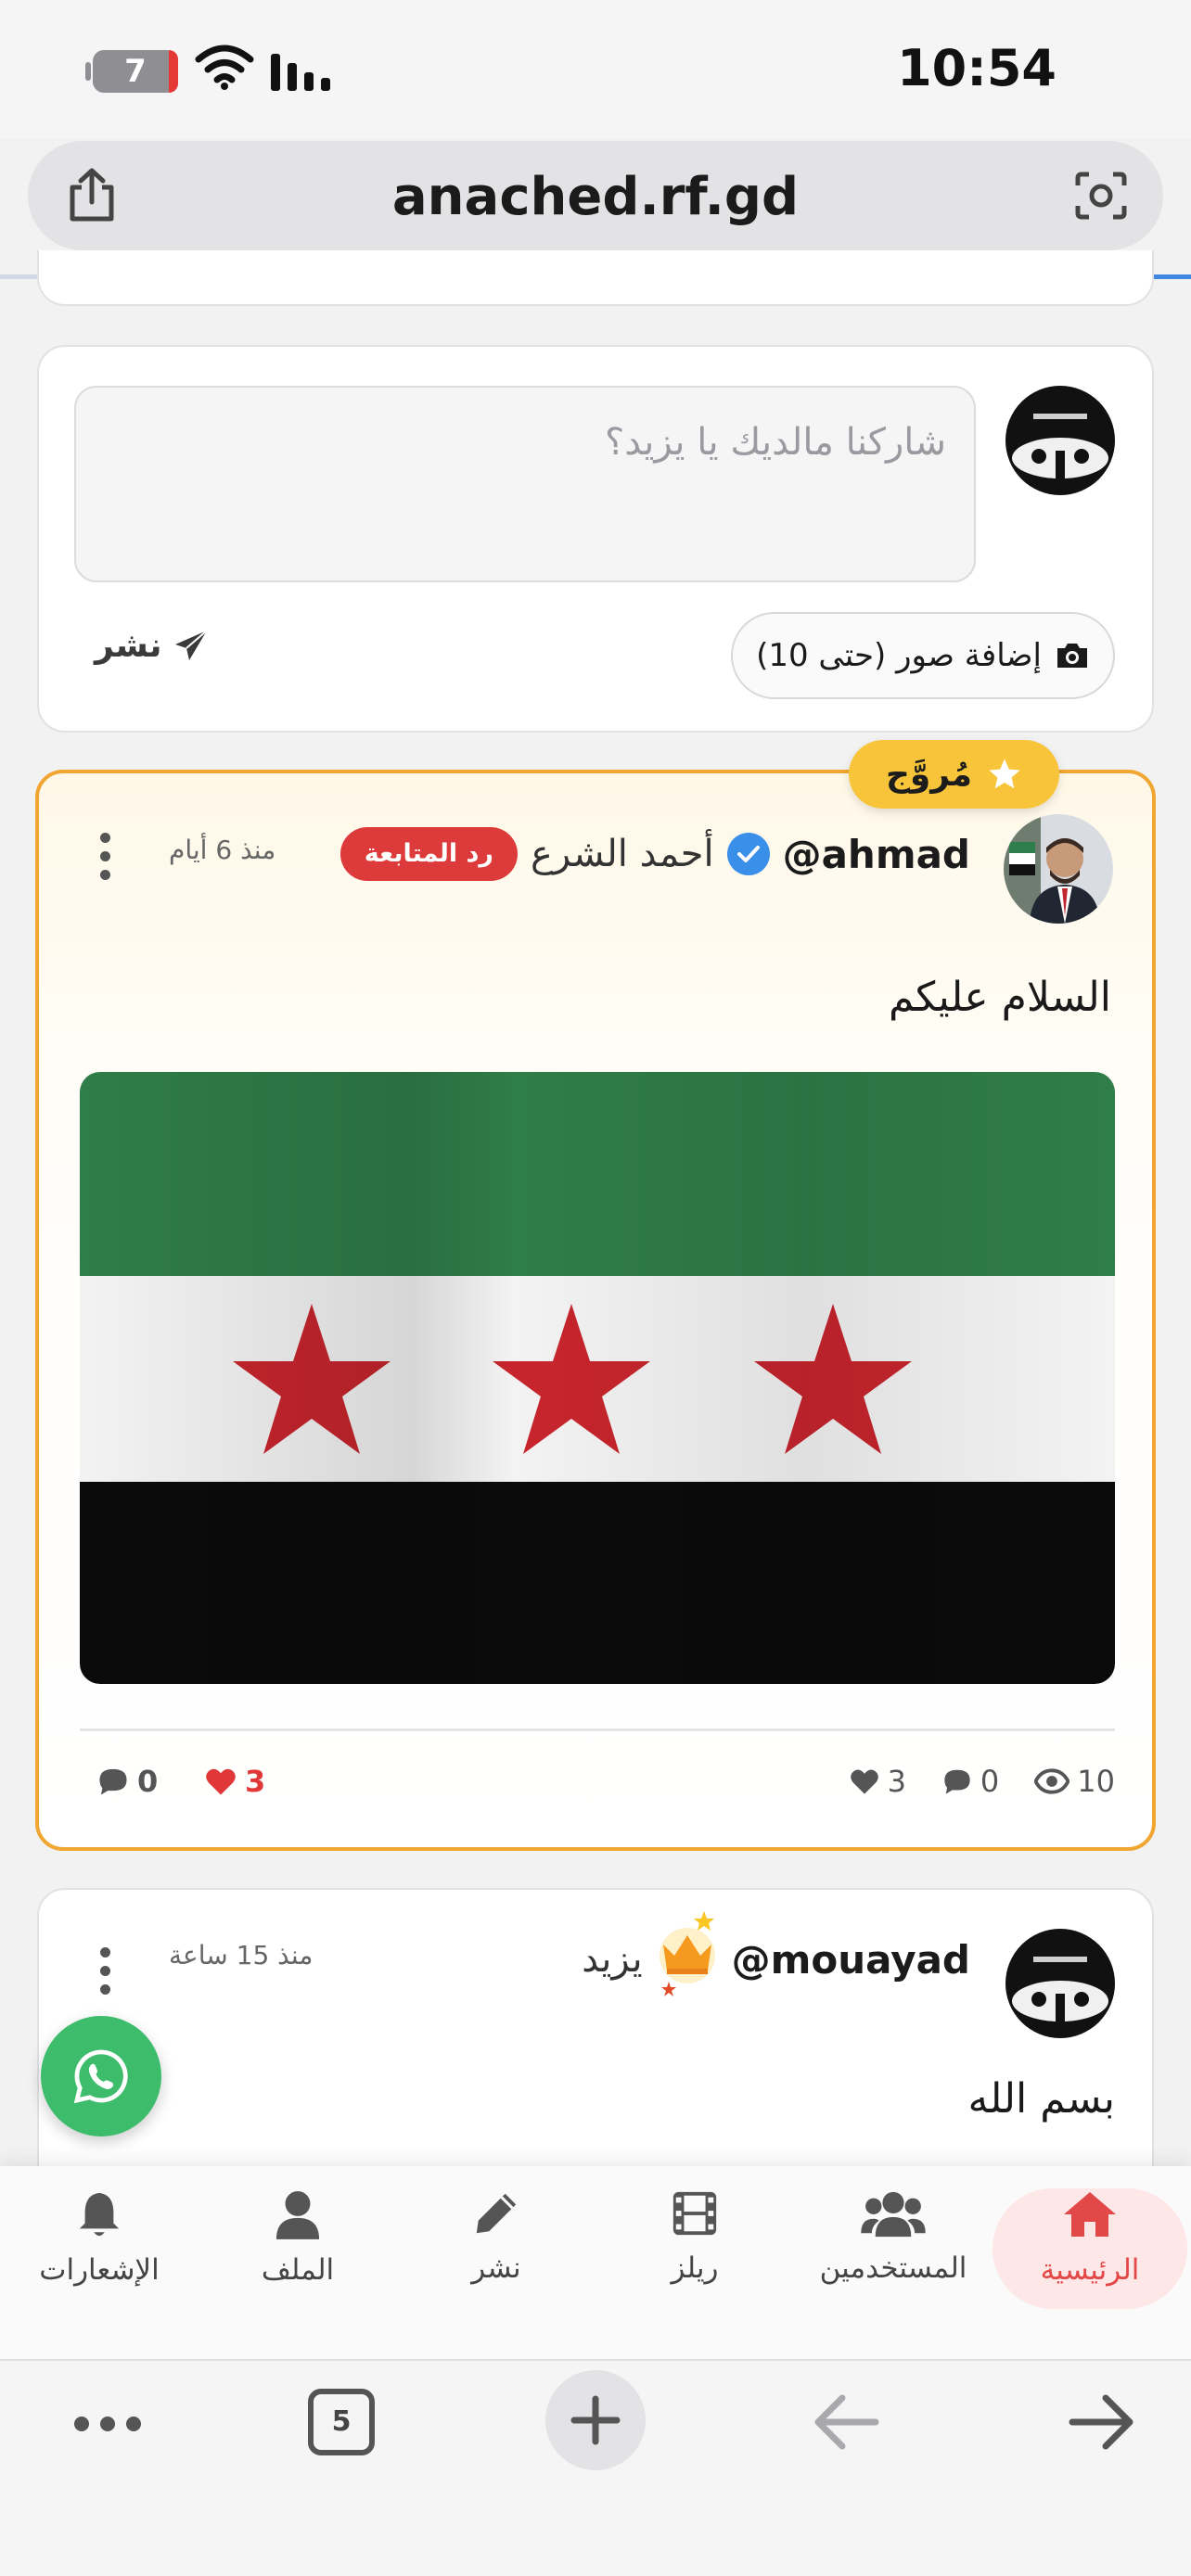 This screenshot has height=2576, width=1191. I want to click on star-icon, so click(1004, 774).